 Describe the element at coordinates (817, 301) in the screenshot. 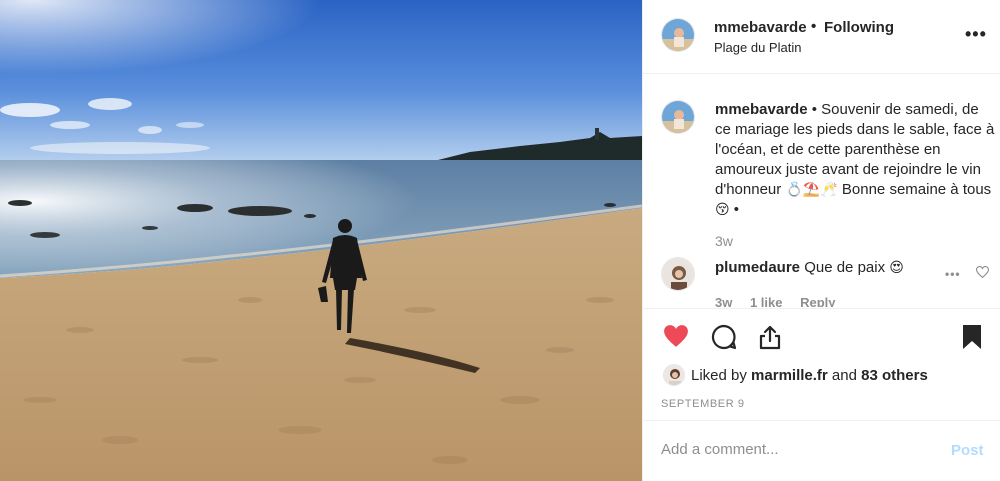

I see `comment-reply-button: Reply` at that location.